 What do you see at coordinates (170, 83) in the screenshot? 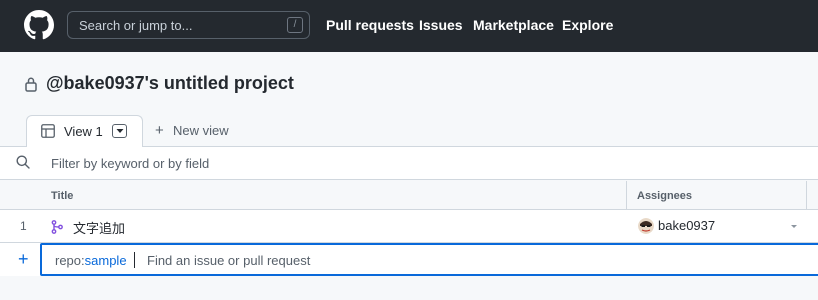
I see `page-title: @bake0937's untitled project` at bounding box center [170, 83].